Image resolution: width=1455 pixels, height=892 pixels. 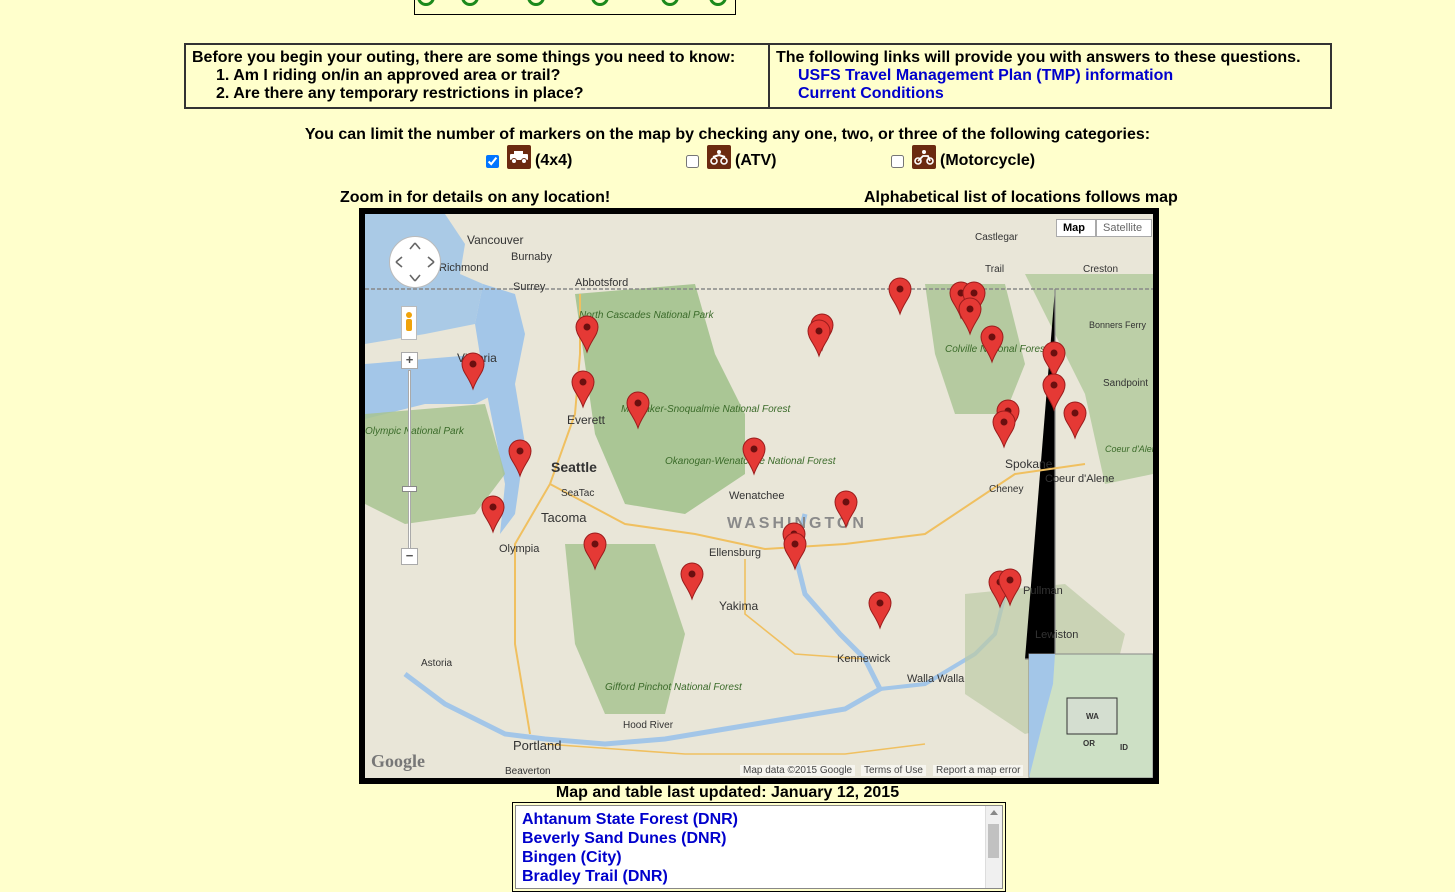 What do you see at coordinates (595, 876) in the screenshot?
I see `location-link: Bradley Trail (DNR)` at bounding box center [595, 876].